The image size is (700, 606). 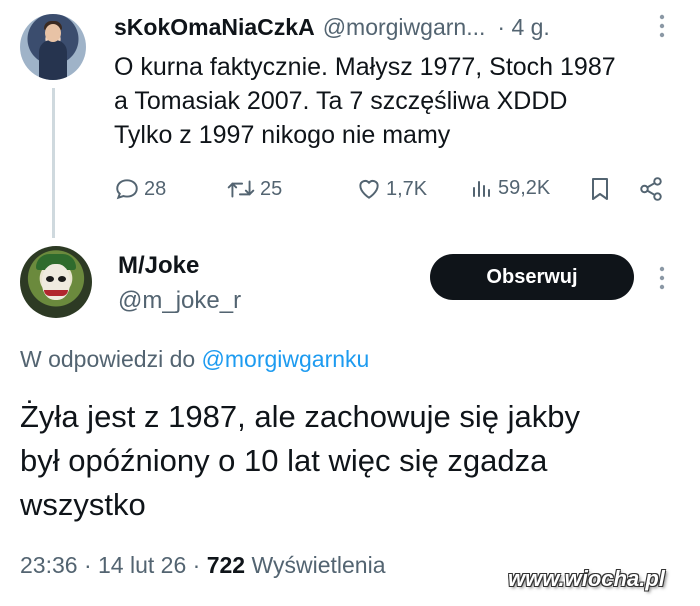 I want to click on bookmark-button, so click(x=600, y=189).